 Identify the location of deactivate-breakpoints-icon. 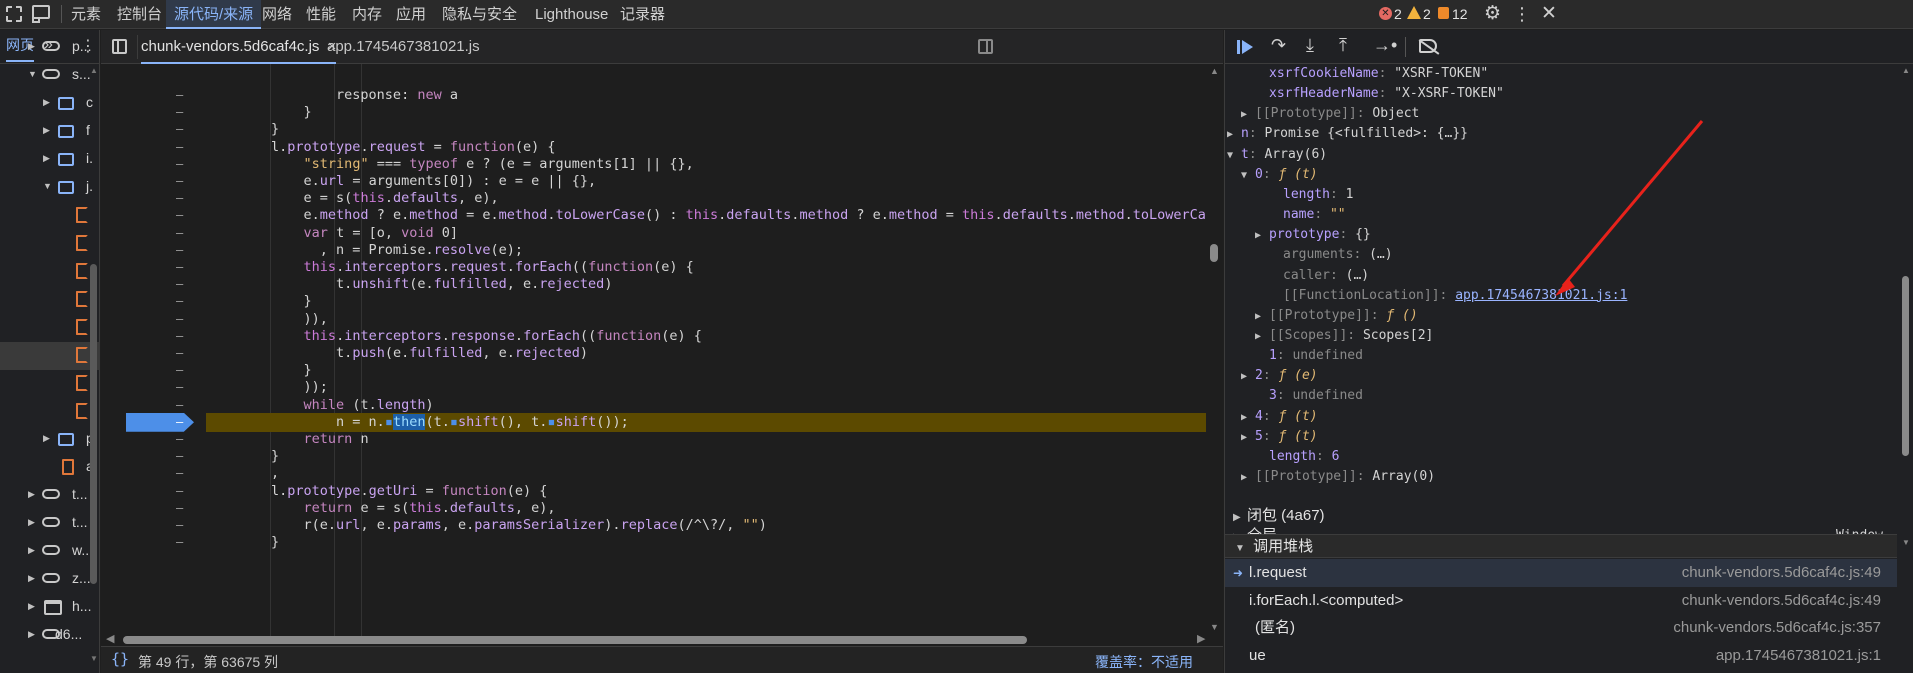
(1429, 47).